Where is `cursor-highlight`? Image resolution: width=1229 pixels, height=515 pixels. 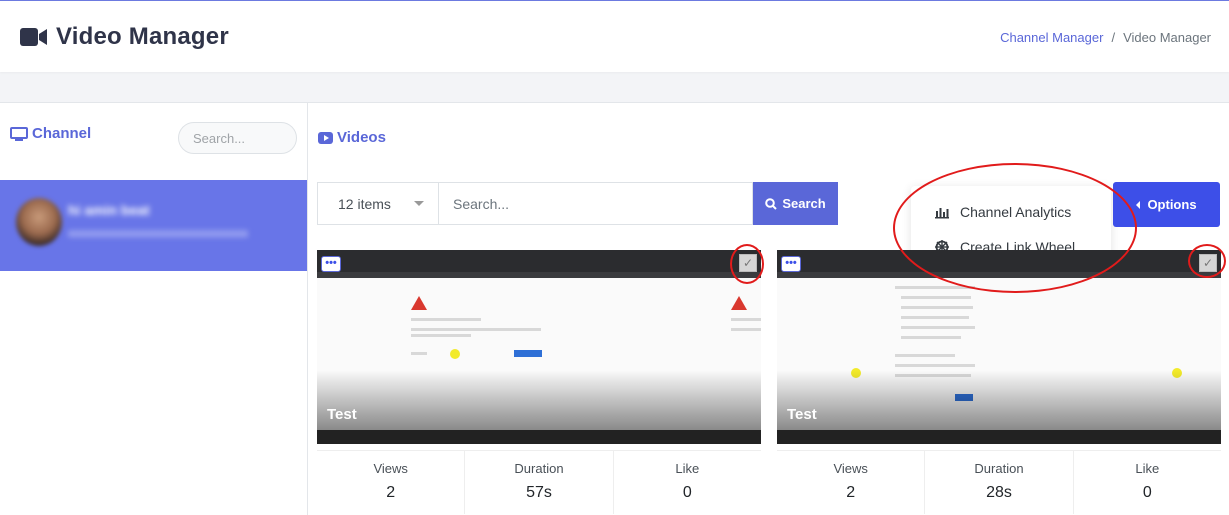 cursor-highlight is located at coordinates (455, 354).